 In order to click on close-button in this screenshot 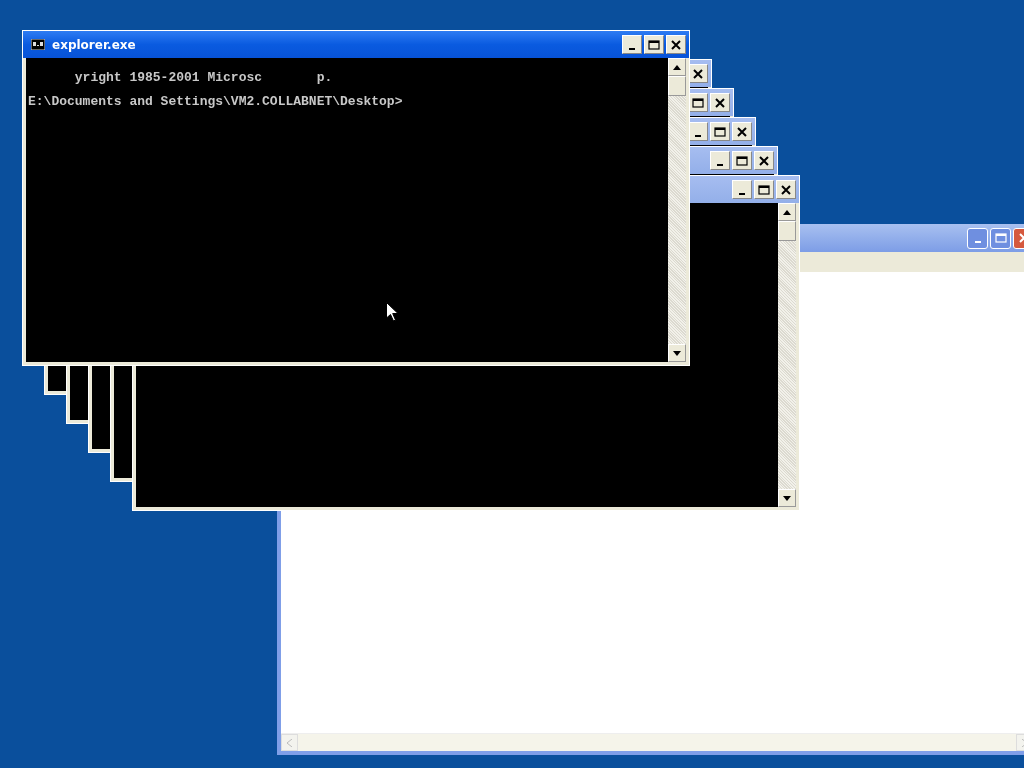, I will do `click(676, 44)`.